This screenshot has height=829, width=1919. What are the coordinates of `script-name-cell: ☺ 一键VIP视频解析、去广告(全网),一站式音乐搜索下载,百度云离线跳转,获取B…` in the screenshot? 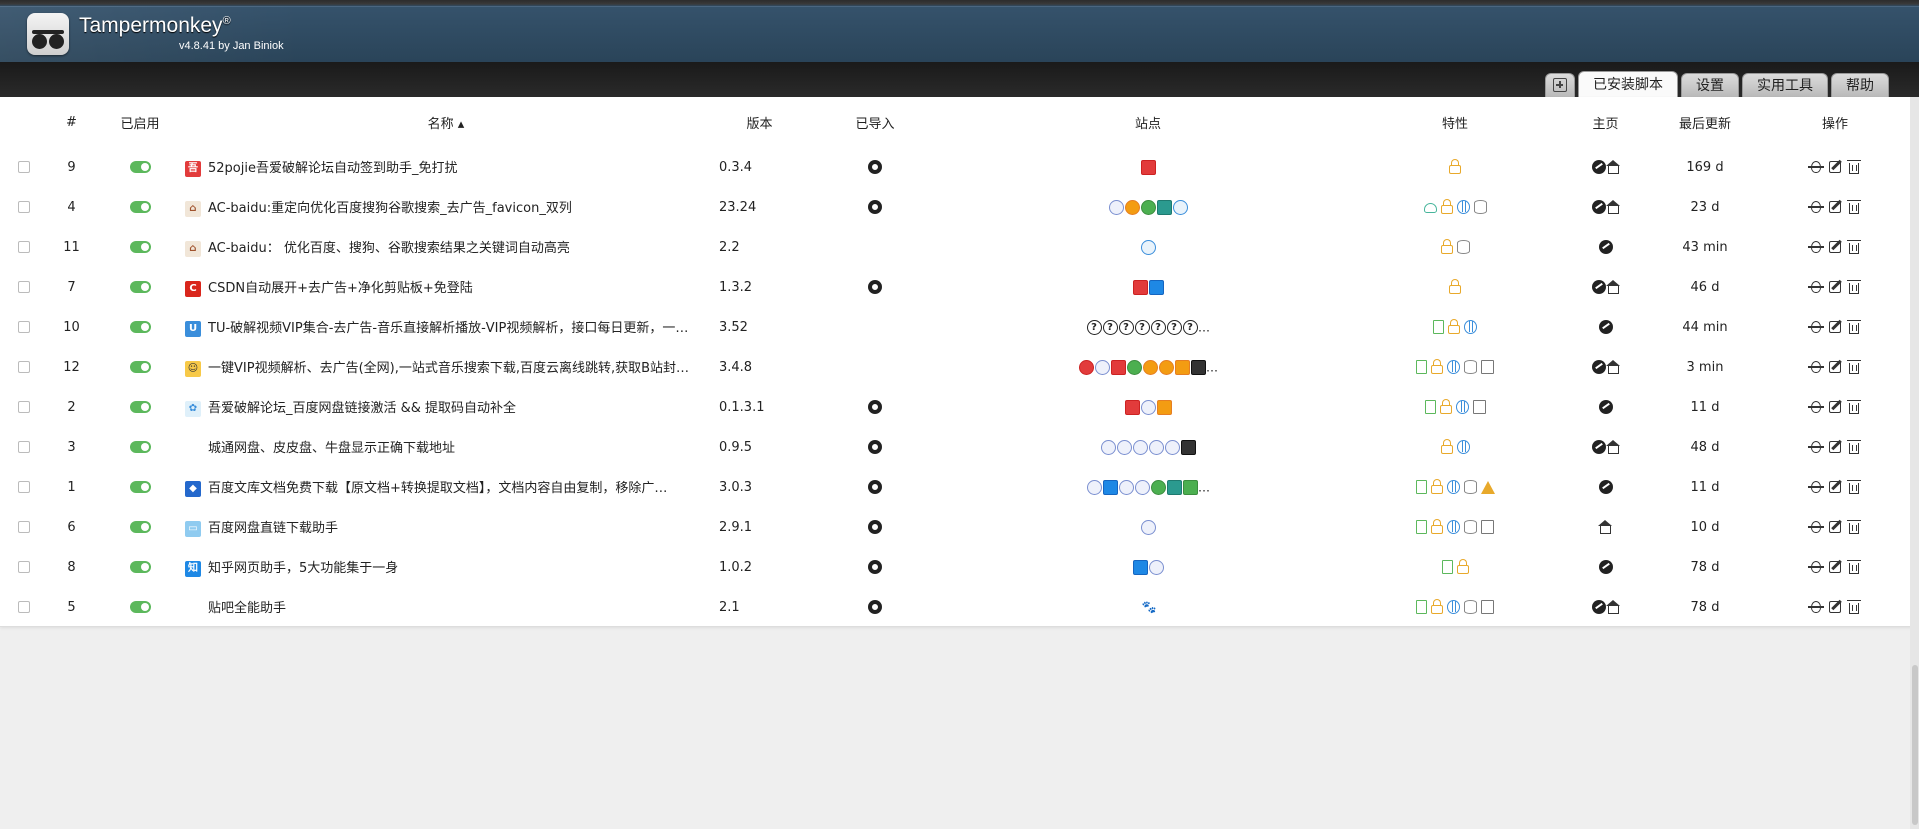 It's located at (446, 367).